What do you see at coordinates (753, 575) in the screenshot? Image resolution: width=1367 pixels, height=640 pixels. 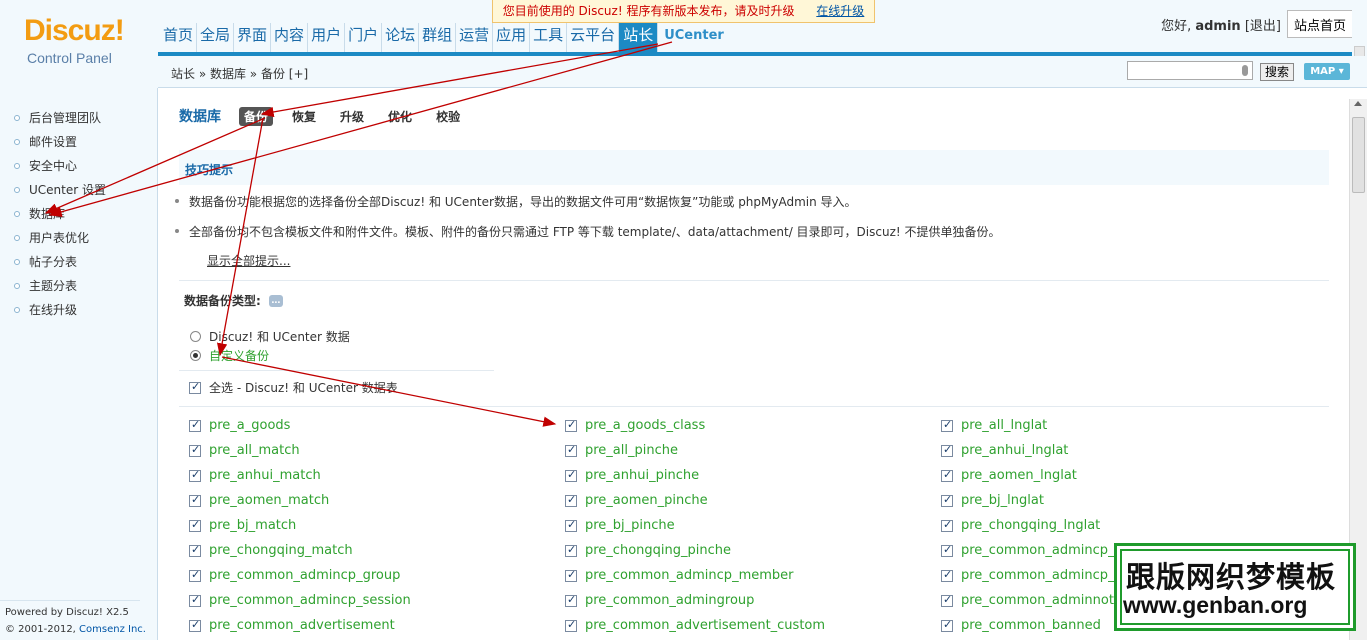 I see `table-checkbox-item: pre_common_admincp_member` at bounding box center [753, 575].